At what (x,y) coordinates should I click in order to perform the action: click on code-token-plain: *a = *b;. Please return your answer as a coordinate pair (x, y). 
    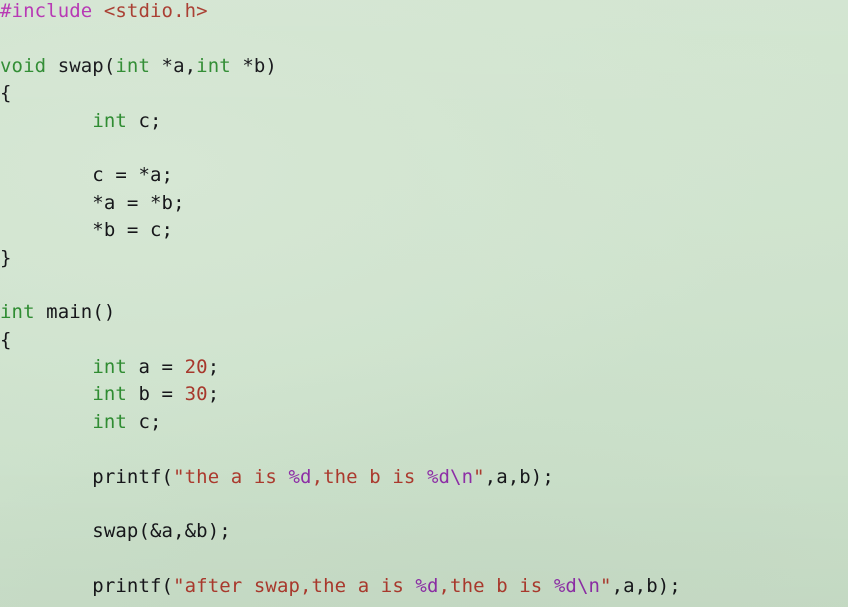
    Looking at the image, I should click on (92, 202).